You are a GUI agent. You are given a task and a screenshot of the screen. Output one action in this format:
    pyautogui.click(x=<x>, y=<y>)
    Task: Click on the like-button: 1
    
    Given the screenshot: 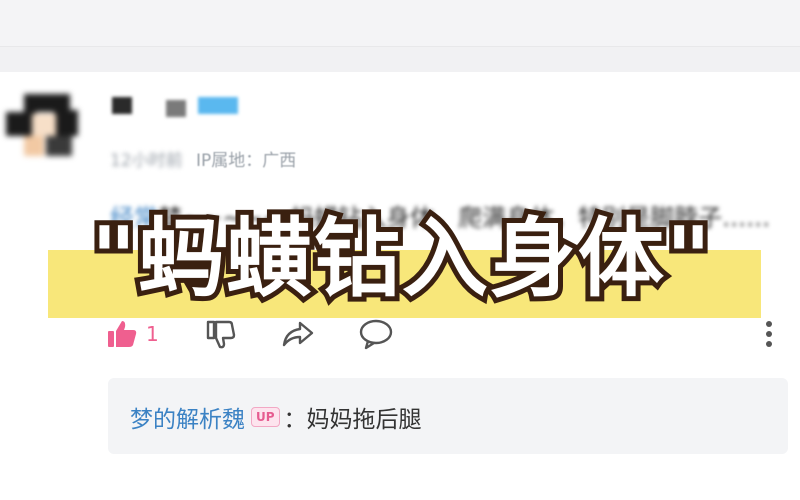 What is the action you would take?
    pyautogui.click(x=132, y=334)
    